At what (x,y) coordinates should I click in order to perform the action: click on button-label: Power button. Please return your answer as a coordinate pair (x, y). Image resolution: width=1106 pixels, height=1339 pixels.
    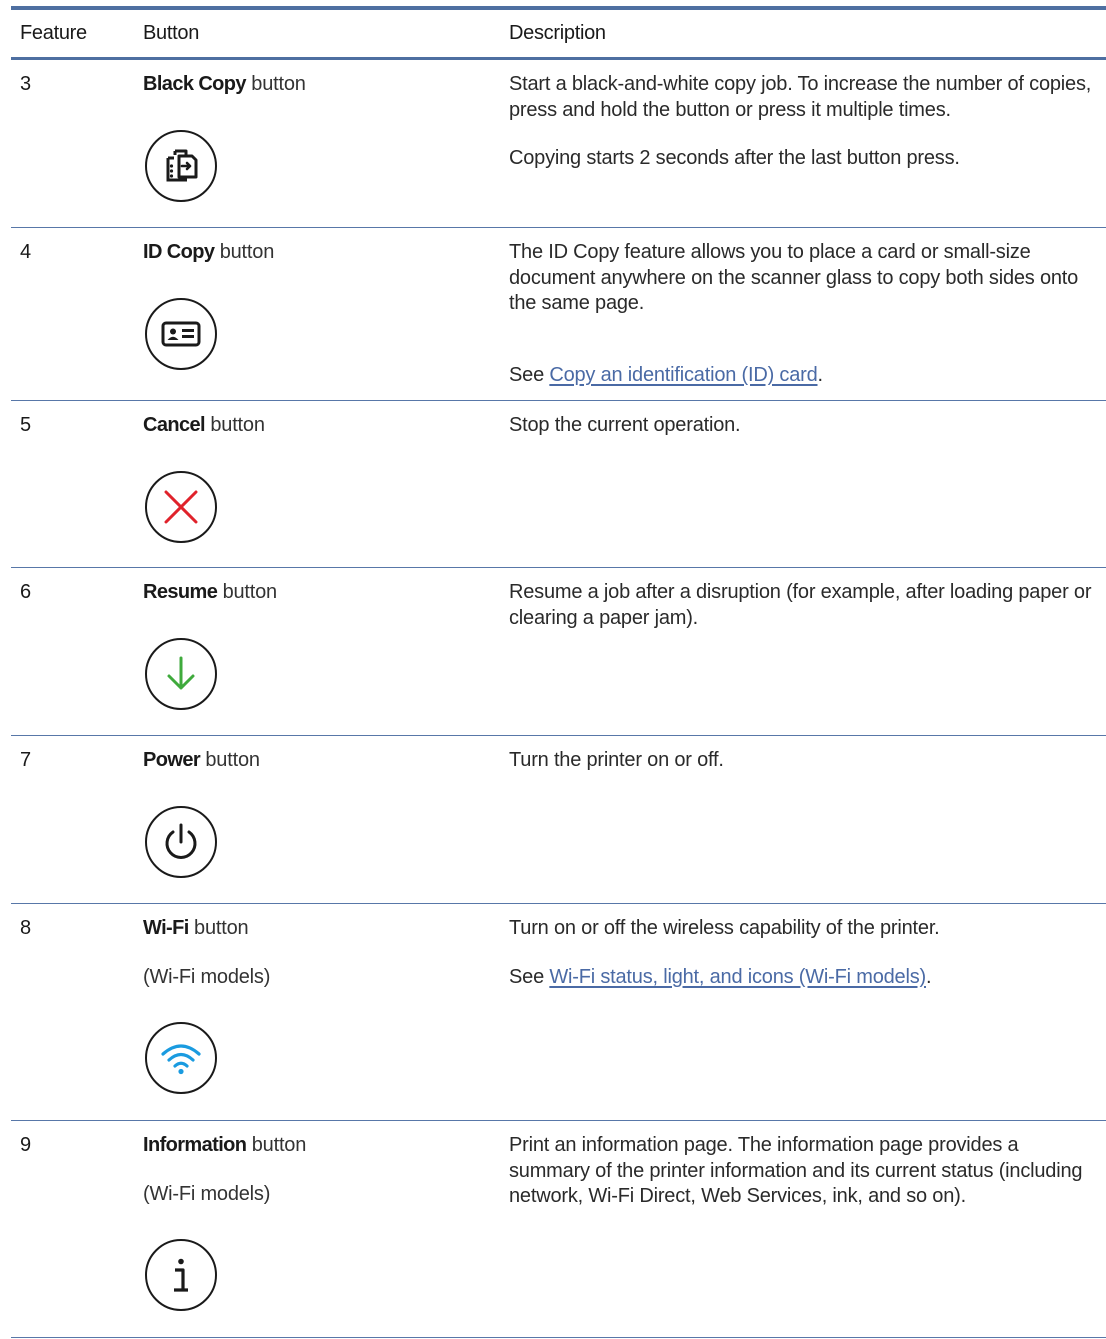
    Looking at the image, I should click on (201, 760).